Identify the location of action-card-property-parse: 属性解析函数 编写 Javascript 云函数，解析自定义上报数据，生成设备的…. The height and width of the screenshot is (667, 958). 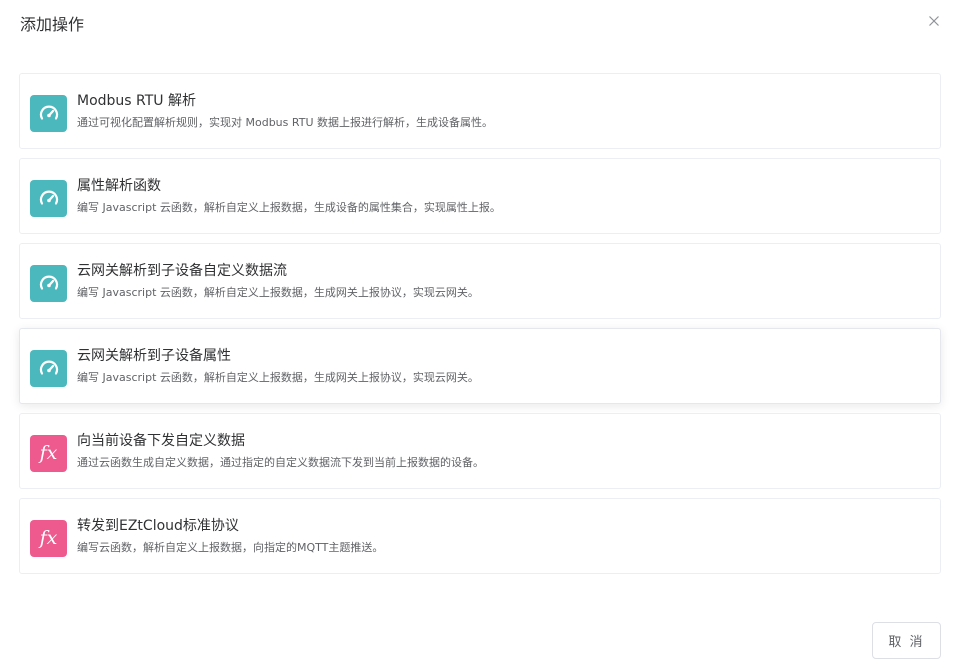
(480, 196).